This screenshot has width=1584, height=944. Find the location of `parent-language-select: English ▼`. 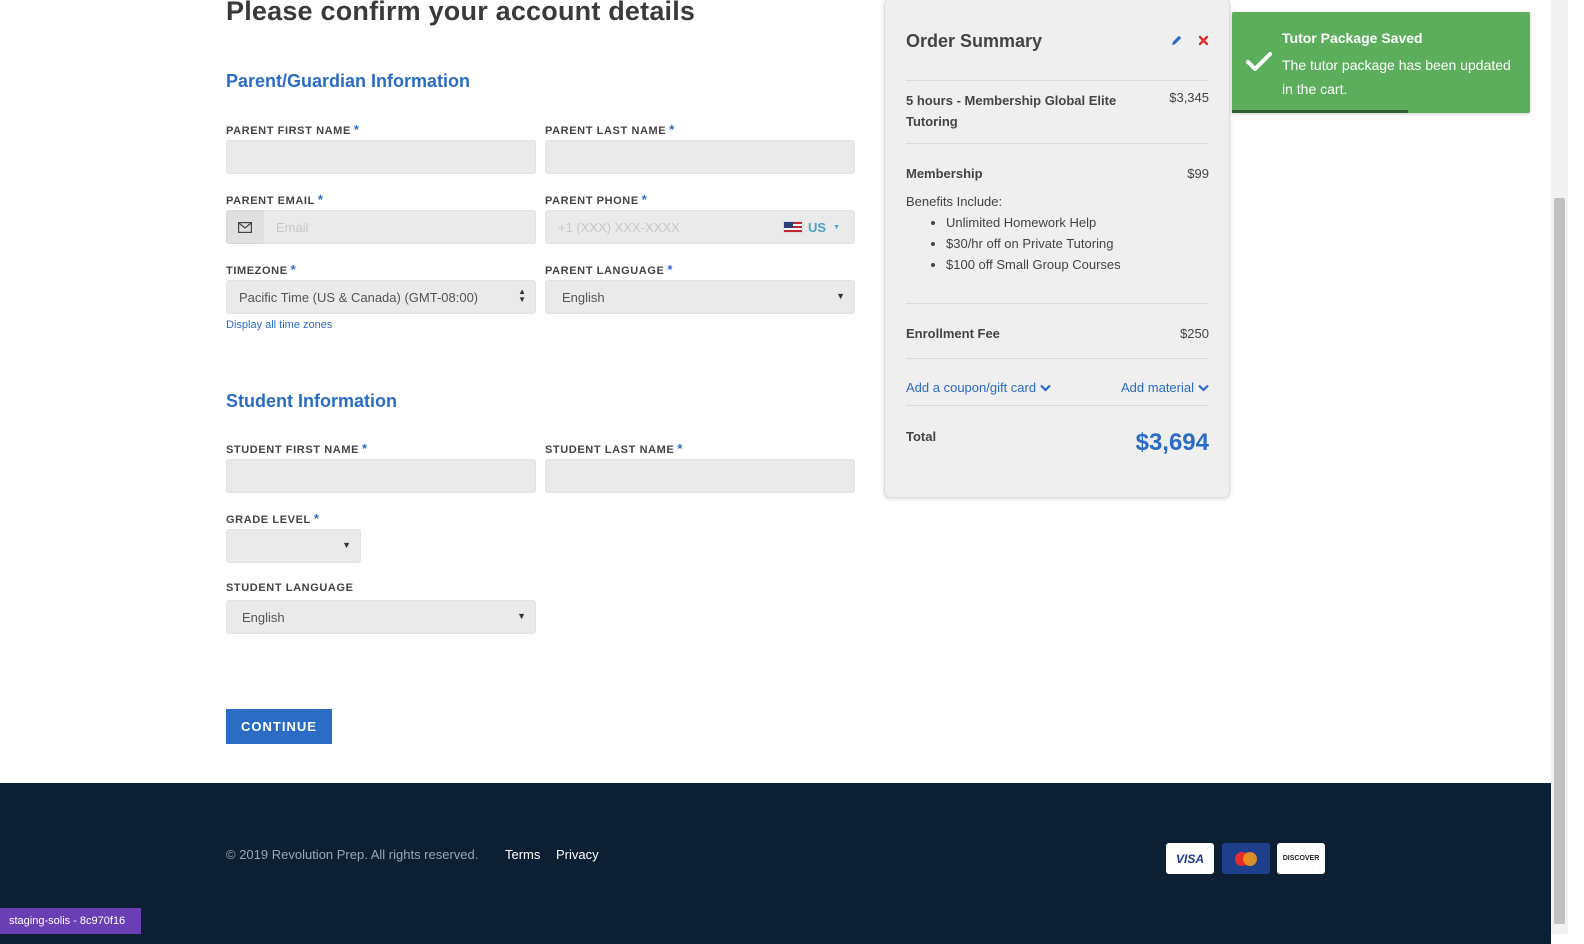

parent-language-select: English ▼ is located at coordinates (700, 297).